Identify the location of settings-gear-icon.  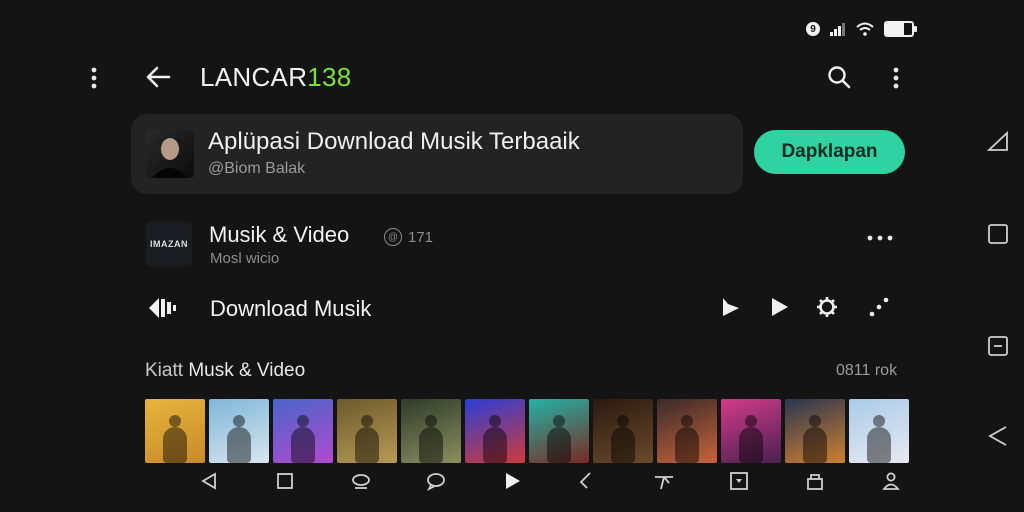
(827, 307).